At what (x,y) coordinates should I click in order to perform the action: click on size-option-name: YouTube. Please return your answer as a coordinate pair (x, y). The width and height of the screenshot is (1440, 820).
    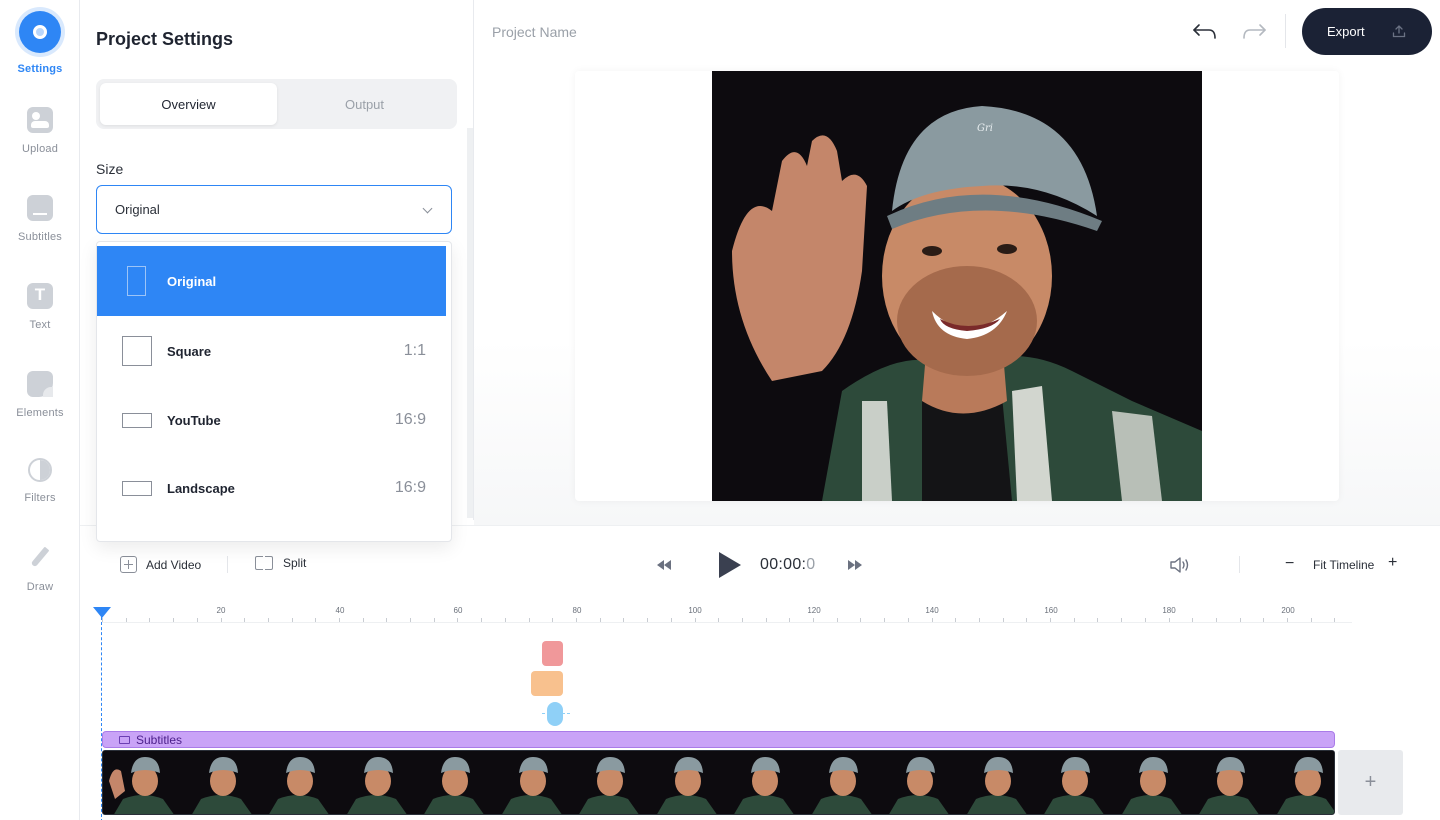
    Looking at the image, I should click on (194, 420).